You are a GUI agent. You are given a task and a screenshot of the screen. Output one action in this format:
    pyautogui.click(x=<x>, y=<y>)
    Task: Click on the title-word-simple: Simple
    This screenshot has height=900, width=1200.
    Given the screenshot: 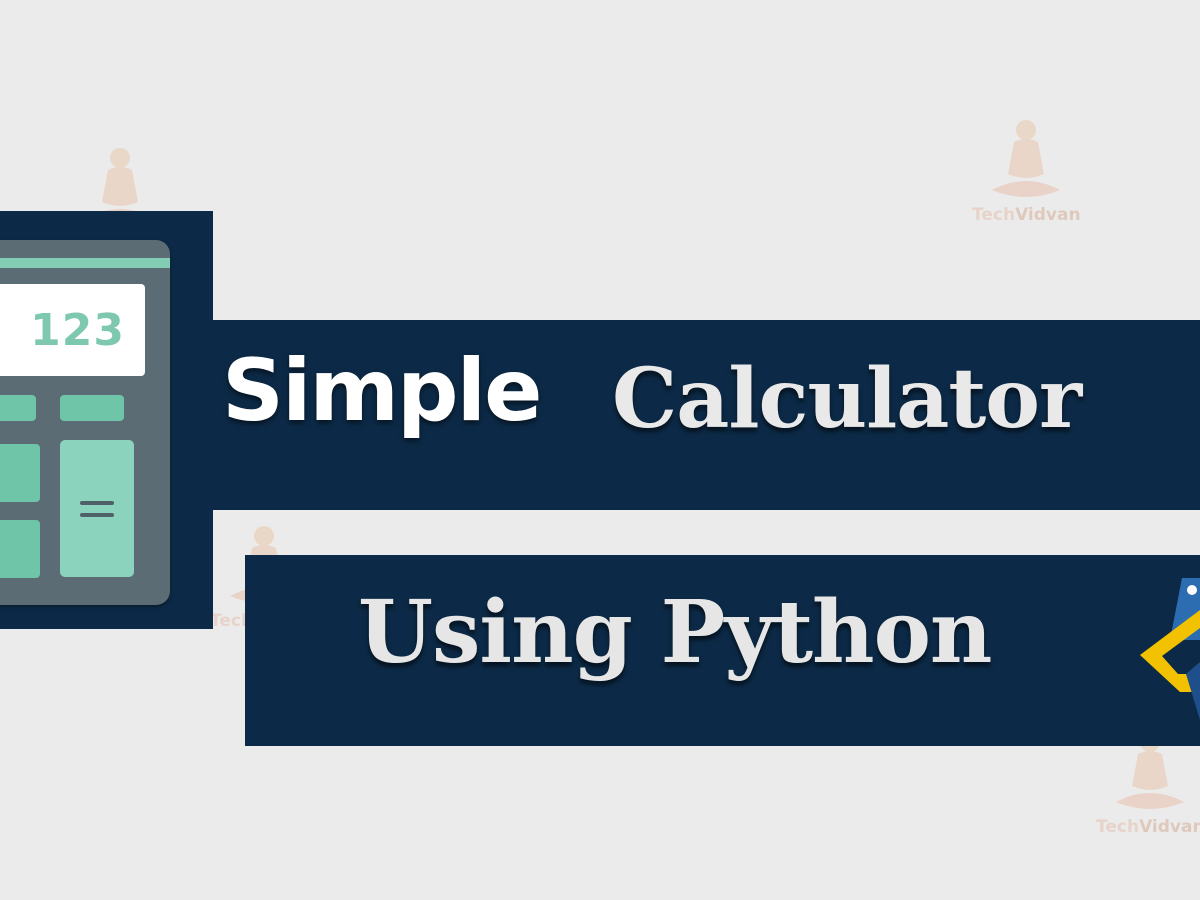 What is the action you would take?
    pyautogui.click(x=382, y=391)
    